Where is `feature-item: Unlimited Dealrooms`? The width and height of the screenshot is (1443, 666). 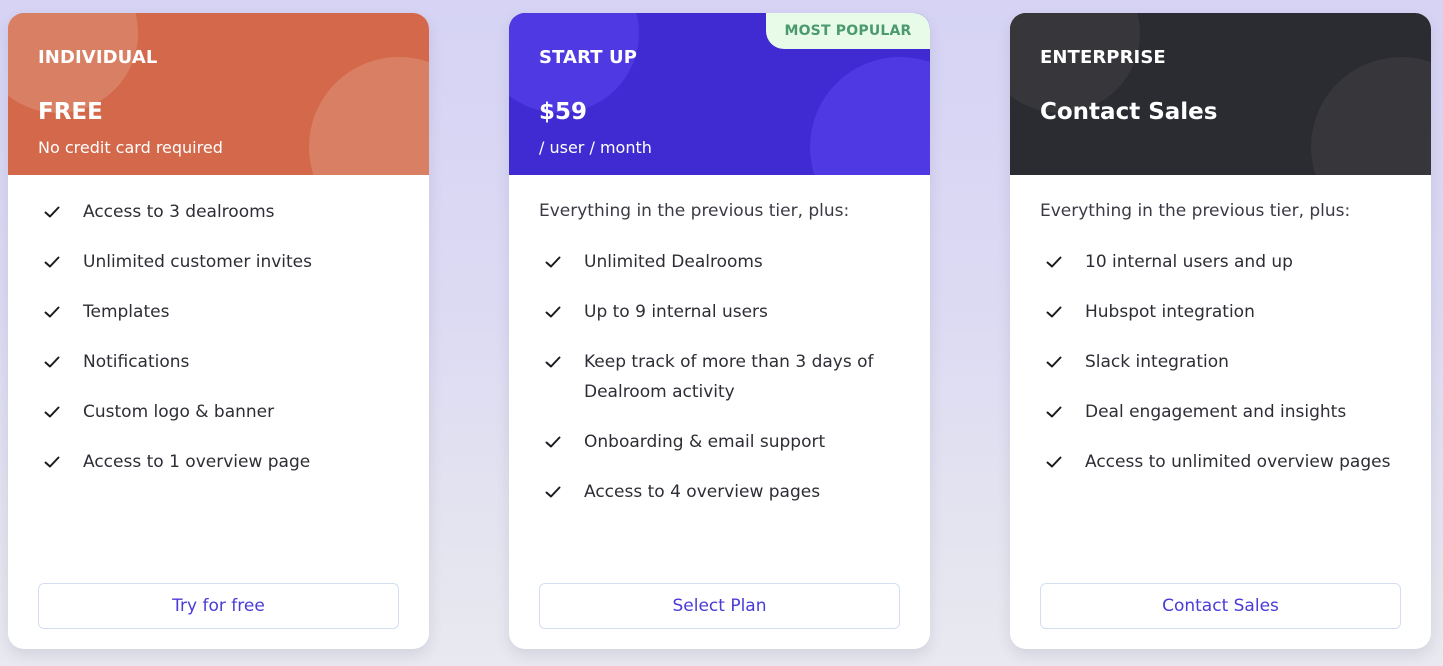
feature-item: Unlimited Dealrooms is located at coordinates (719, 262).